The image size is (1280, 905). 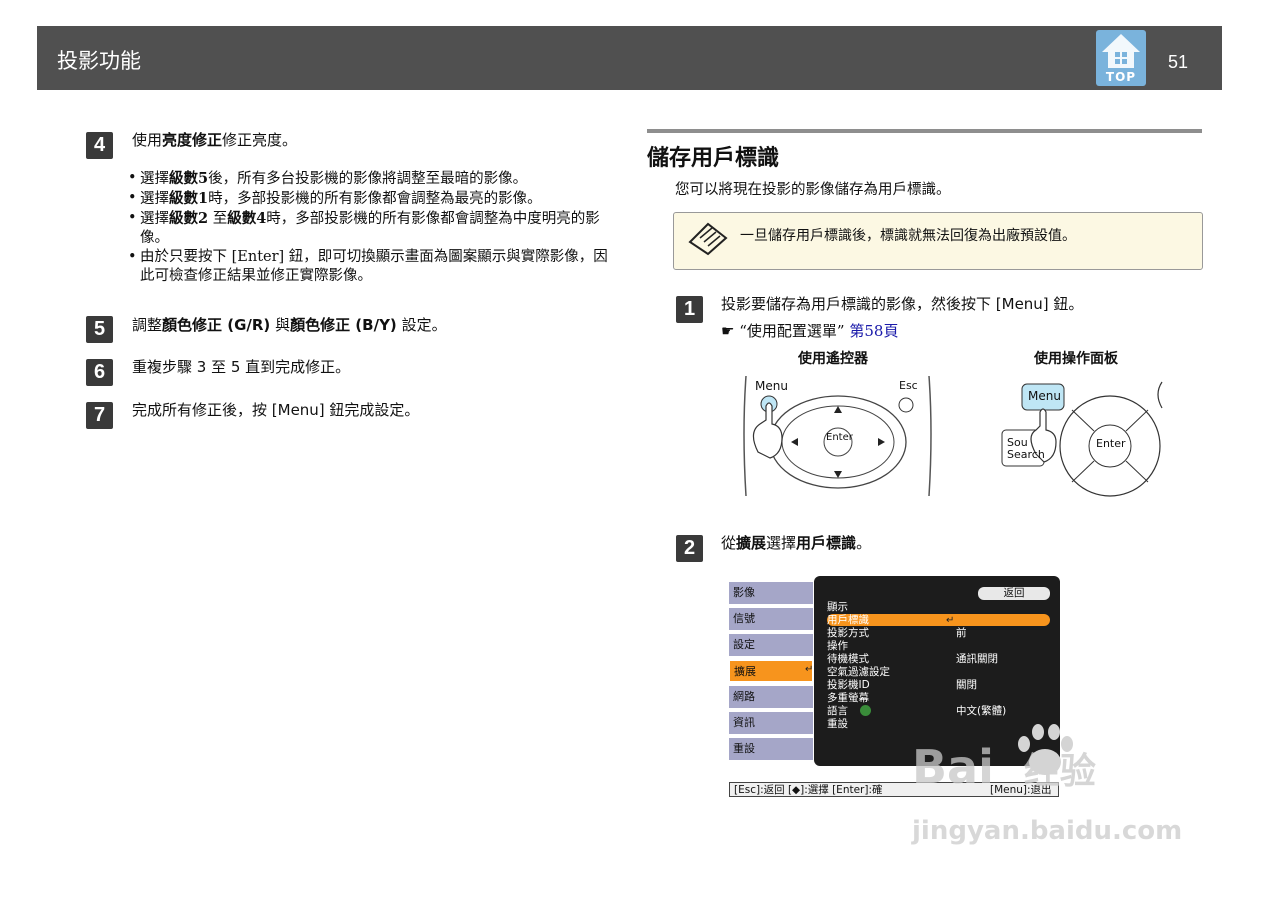 I want to click on menu-tab-image: 影像, so click(x=771, y=593).